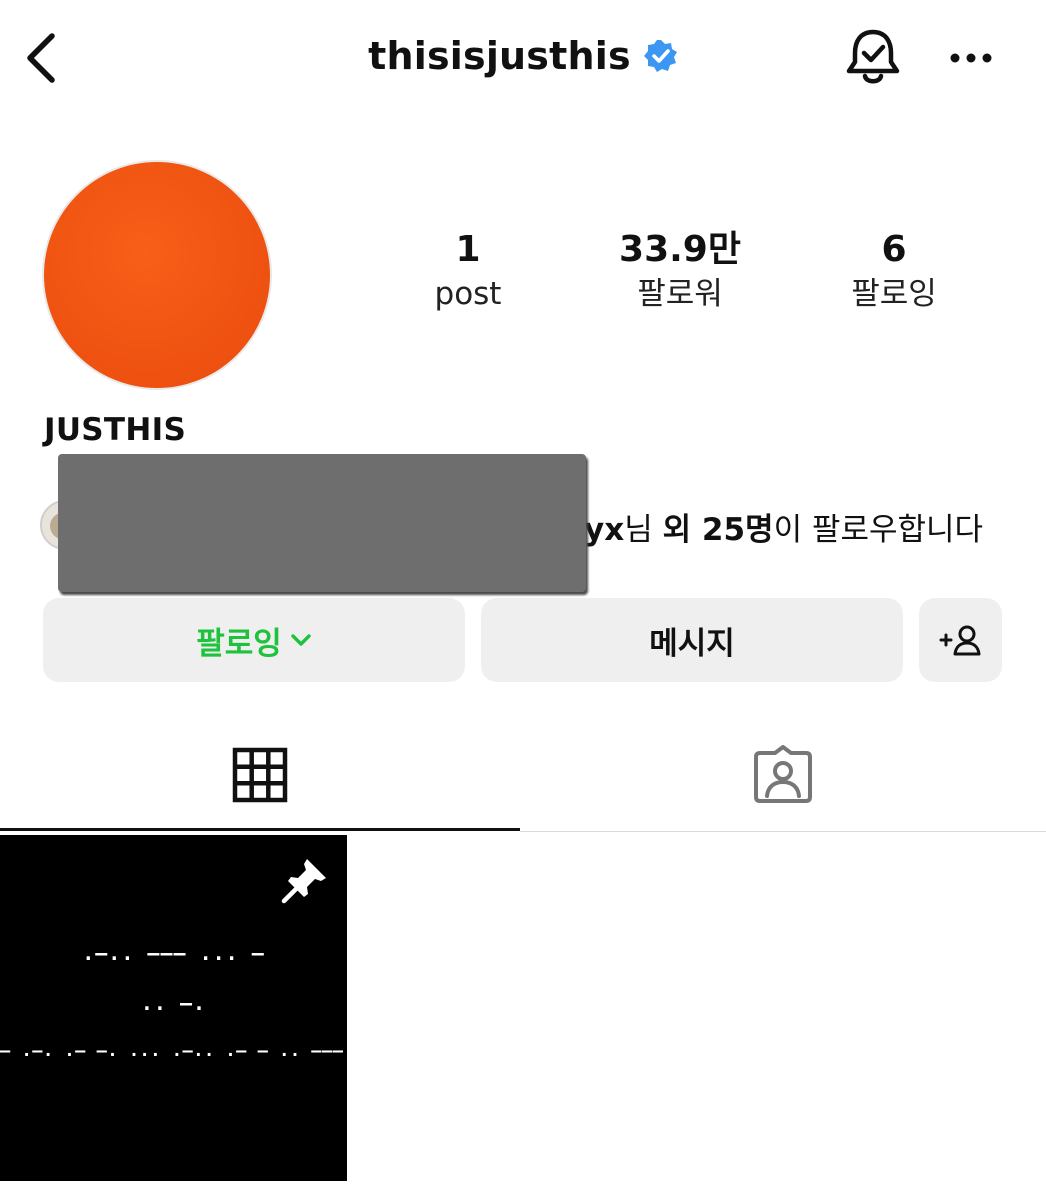 Image resolution: width=1046 pixels, height=1200 pixels. I want to click on more-icon, so click(971, 58).